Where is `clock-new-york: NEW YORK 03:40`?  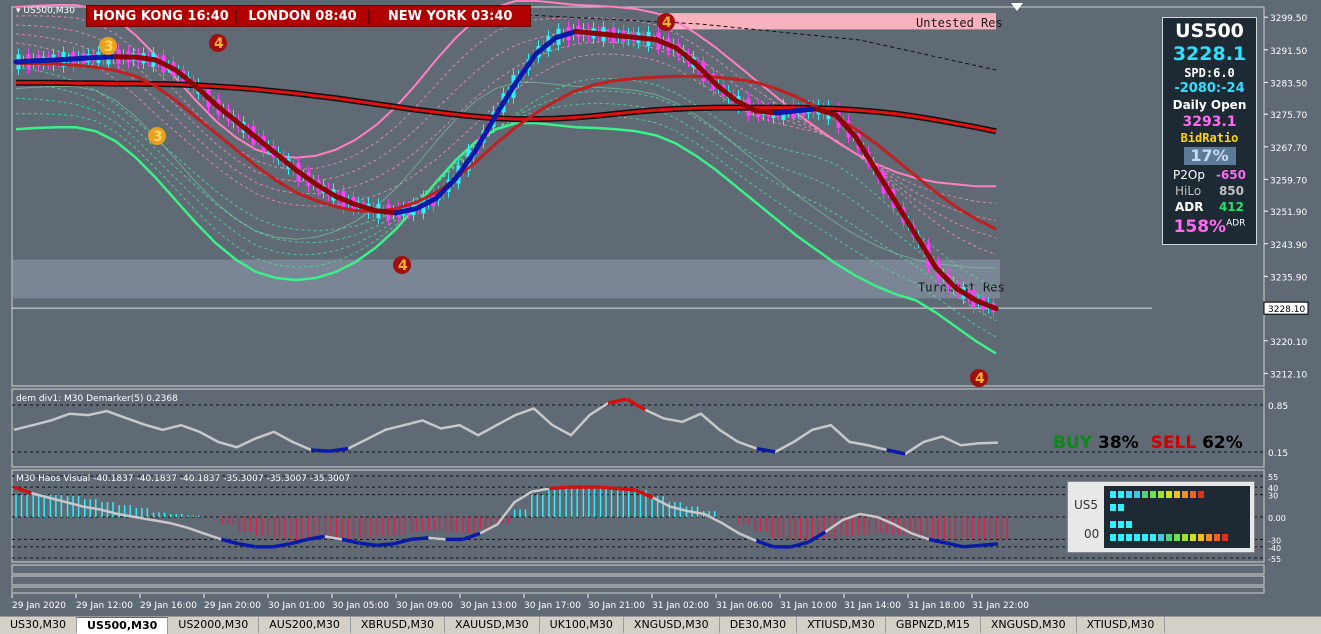 clock-new-york: NEW YORK 03:40 is located at coordinates (450, 16).